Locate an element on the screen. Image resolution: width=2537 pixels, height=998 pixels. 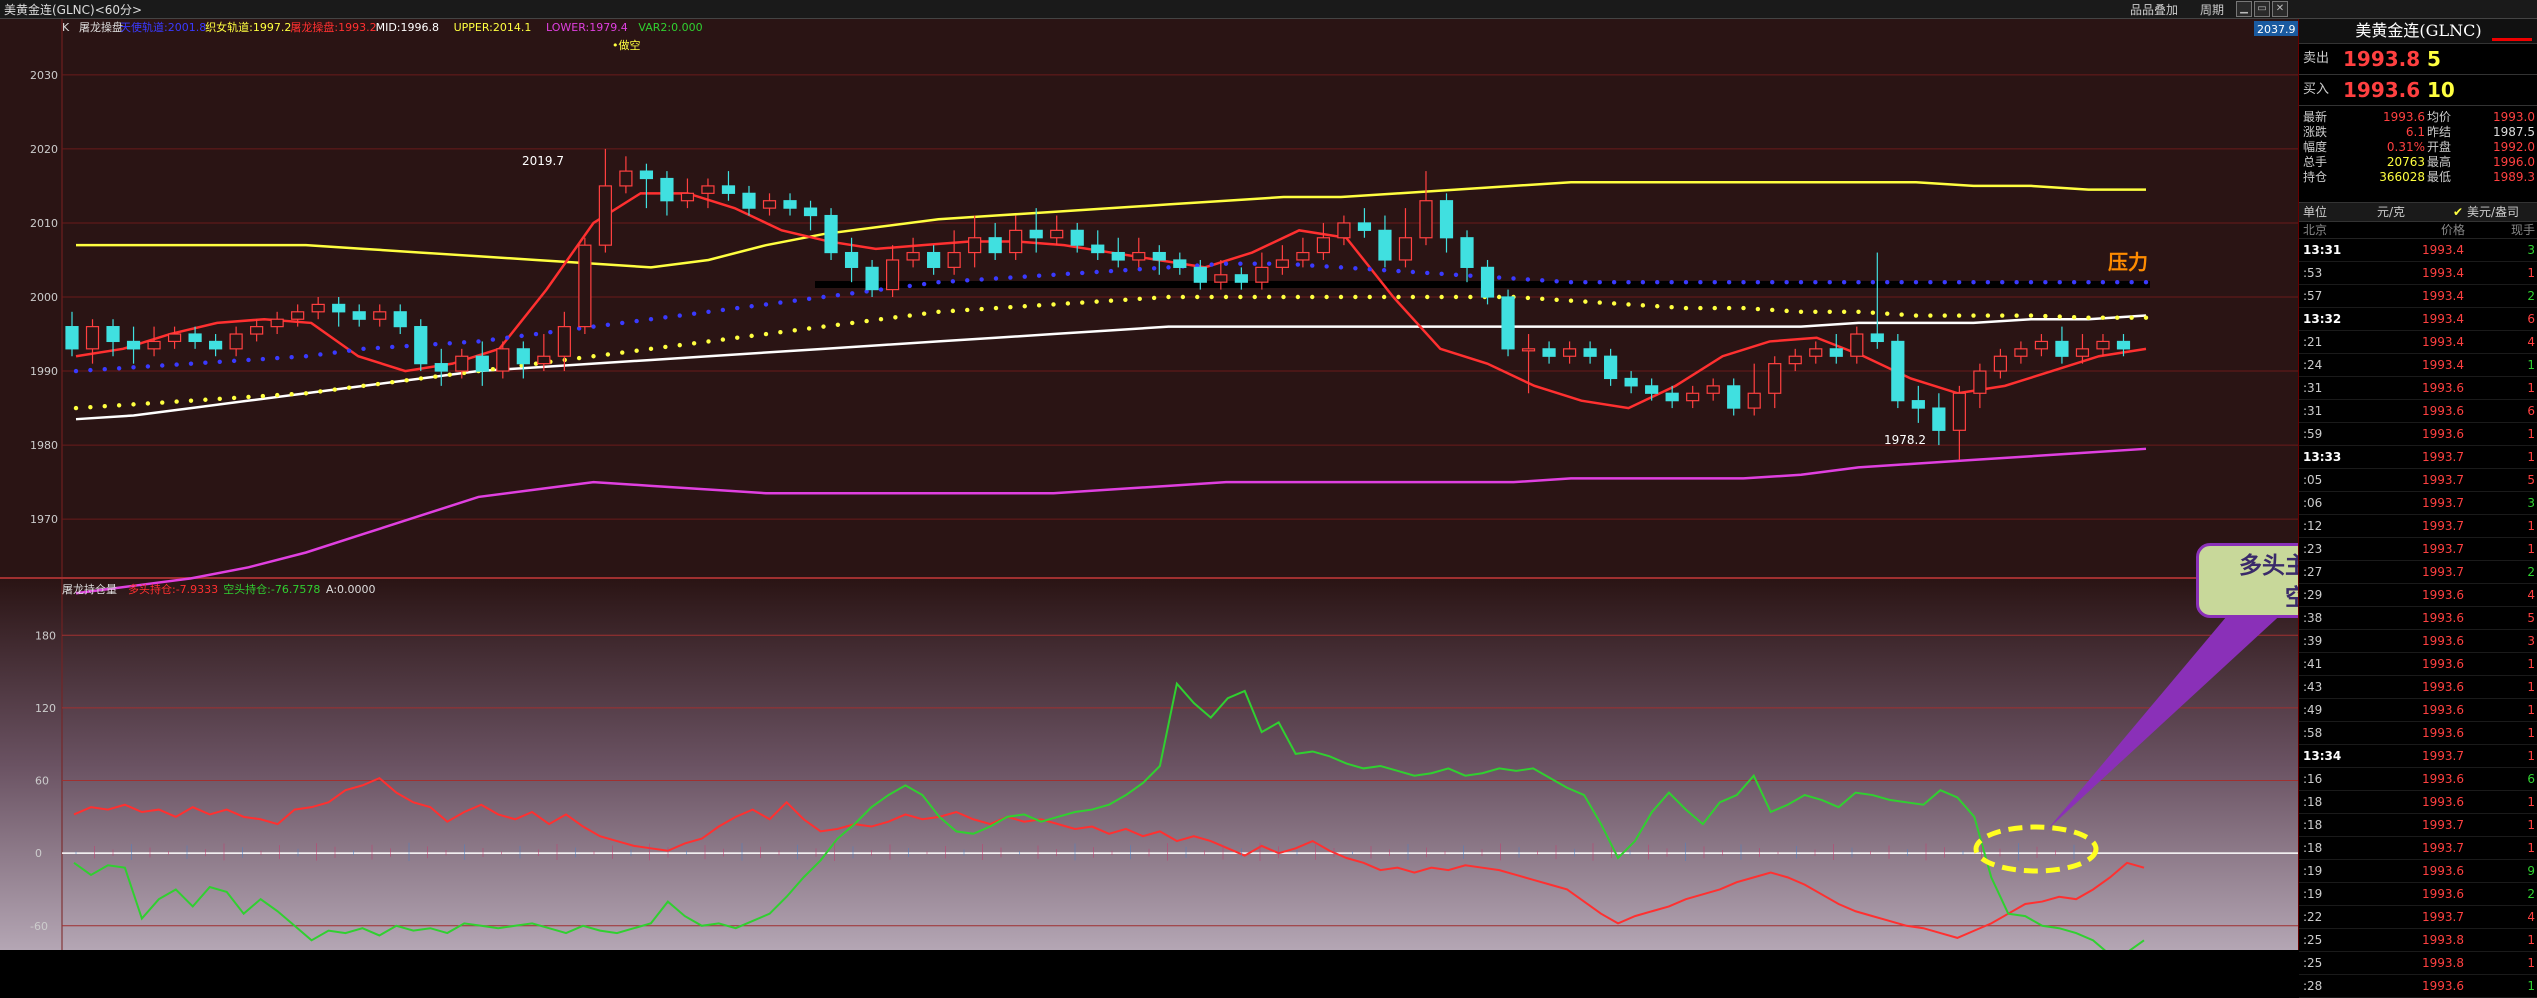
tick-row: 13:33 1993.7 1 is located at coordinates (2418, 457).